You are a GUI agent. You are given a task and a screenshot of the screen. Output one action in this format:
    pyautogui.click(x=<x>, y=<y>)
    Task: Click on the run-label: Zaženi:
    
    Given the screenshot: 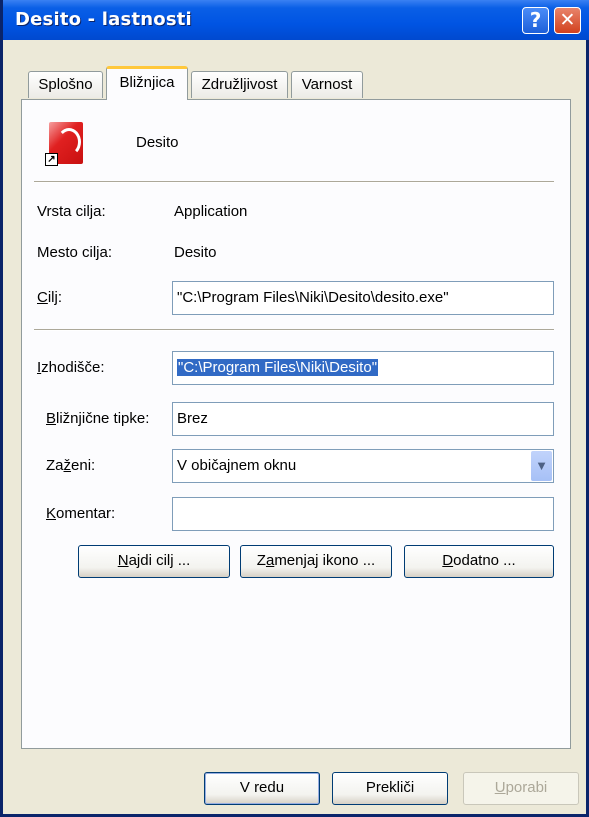 What is the action you would take?
    pyautogui.click(x=71, y=465)
    